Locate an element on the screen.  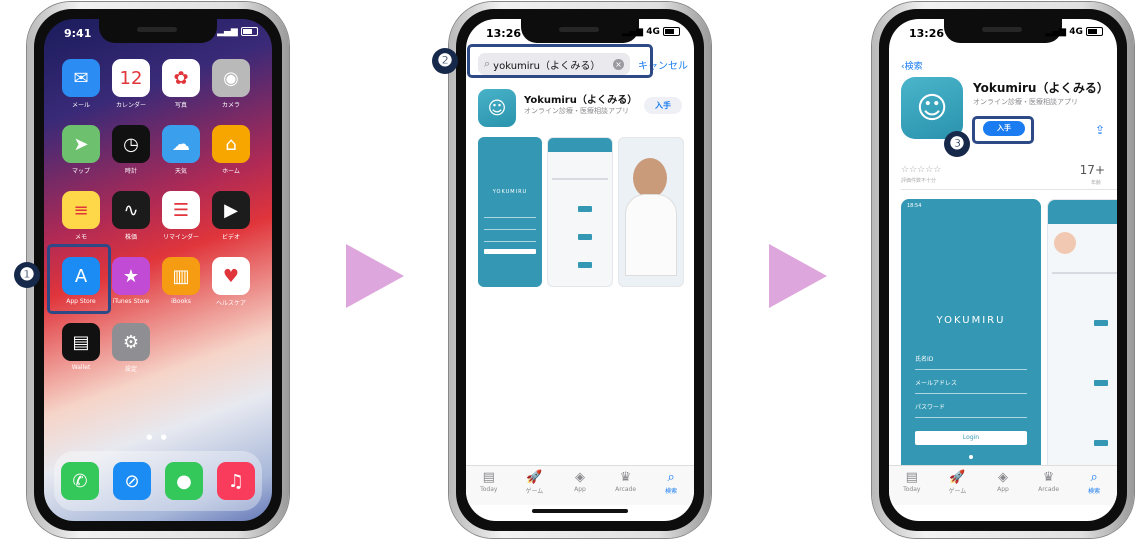
status-time: 9:41 is located at coordinates (78, 33).